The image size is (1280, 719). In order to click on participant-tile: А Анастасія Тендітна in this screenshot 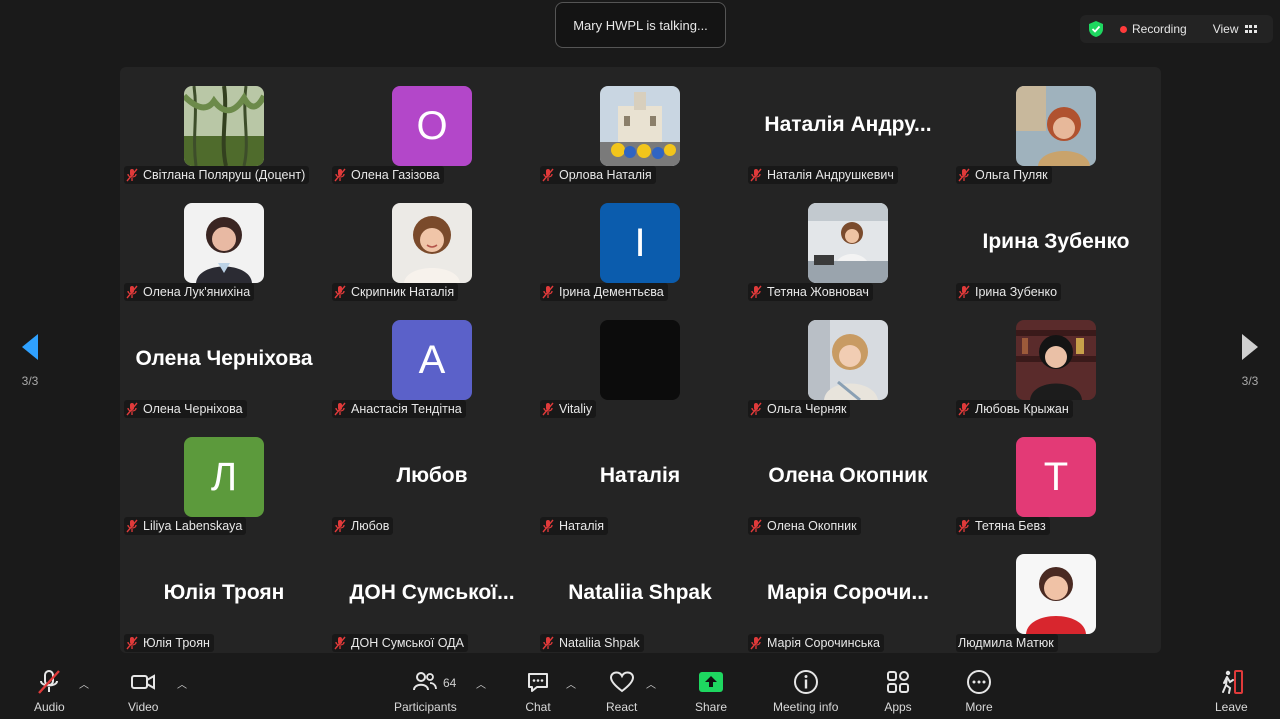, I will do `click(432, 359)`.